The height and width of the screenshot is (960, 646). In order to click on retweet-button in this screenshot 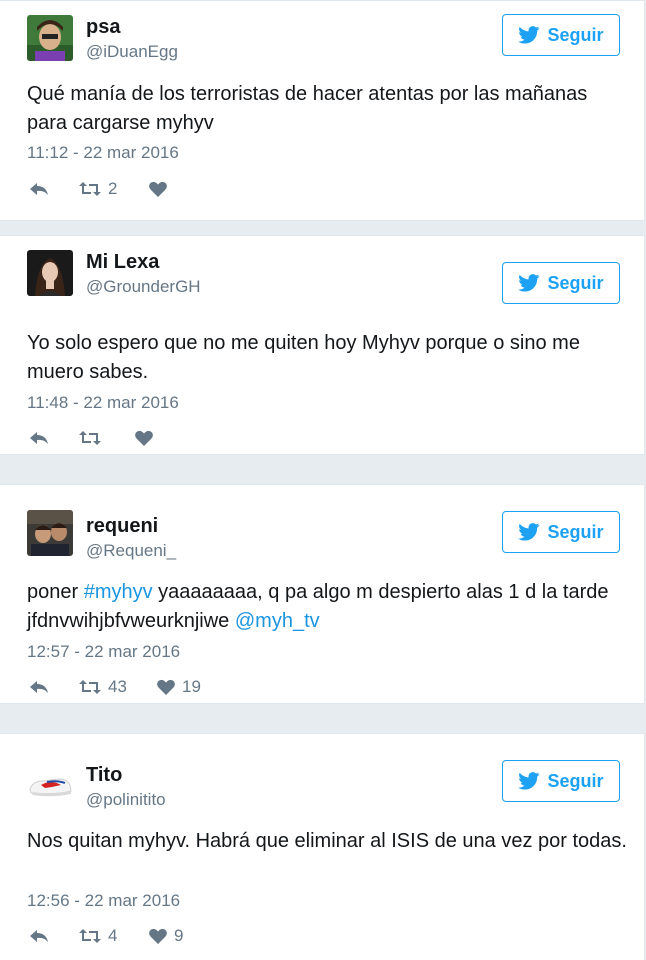, I will do `click(106, 438)`.